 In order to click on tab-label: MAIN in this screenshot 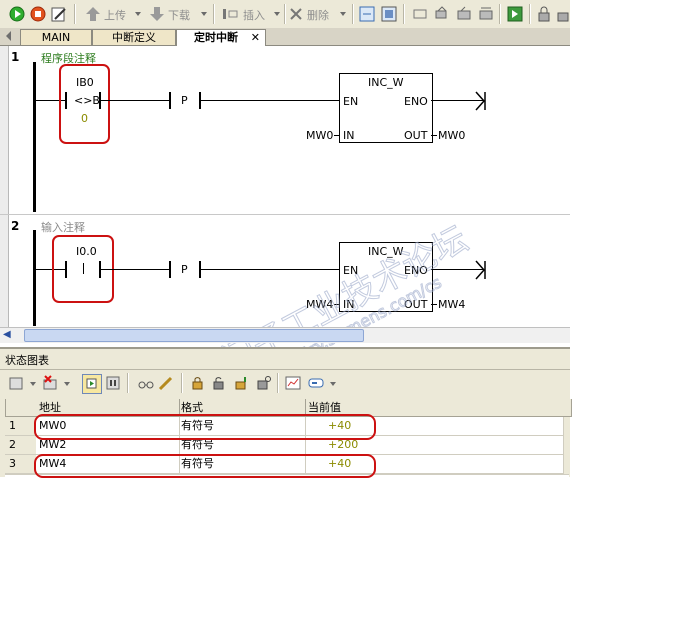, I will do `click(56, 37)`.